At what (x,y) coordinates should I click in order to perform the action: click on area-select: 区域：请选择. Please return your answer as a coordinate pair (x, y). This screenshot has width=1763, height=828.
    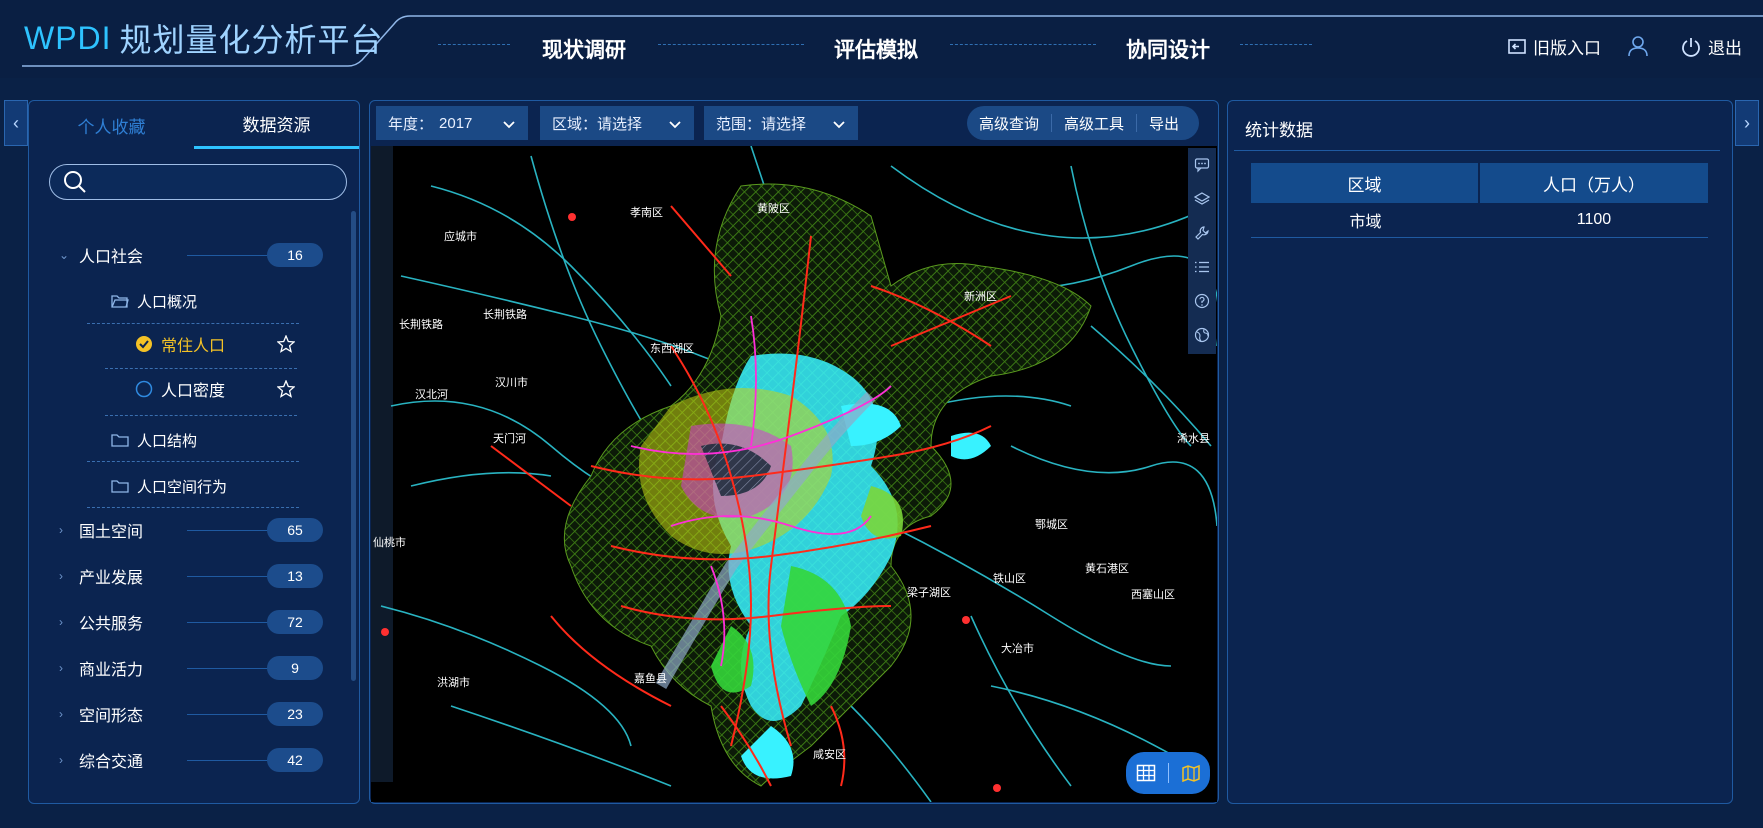
    Looking at the image, I should click on (617, 123).